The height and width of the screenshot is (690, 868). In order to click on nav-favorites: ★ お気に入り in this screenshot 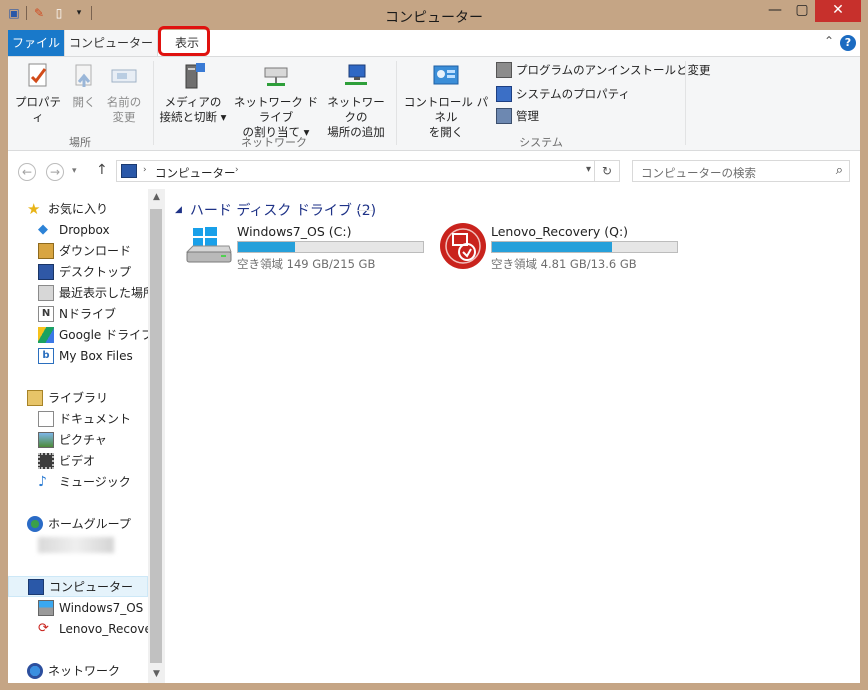, I will do `click(67, 208)`.